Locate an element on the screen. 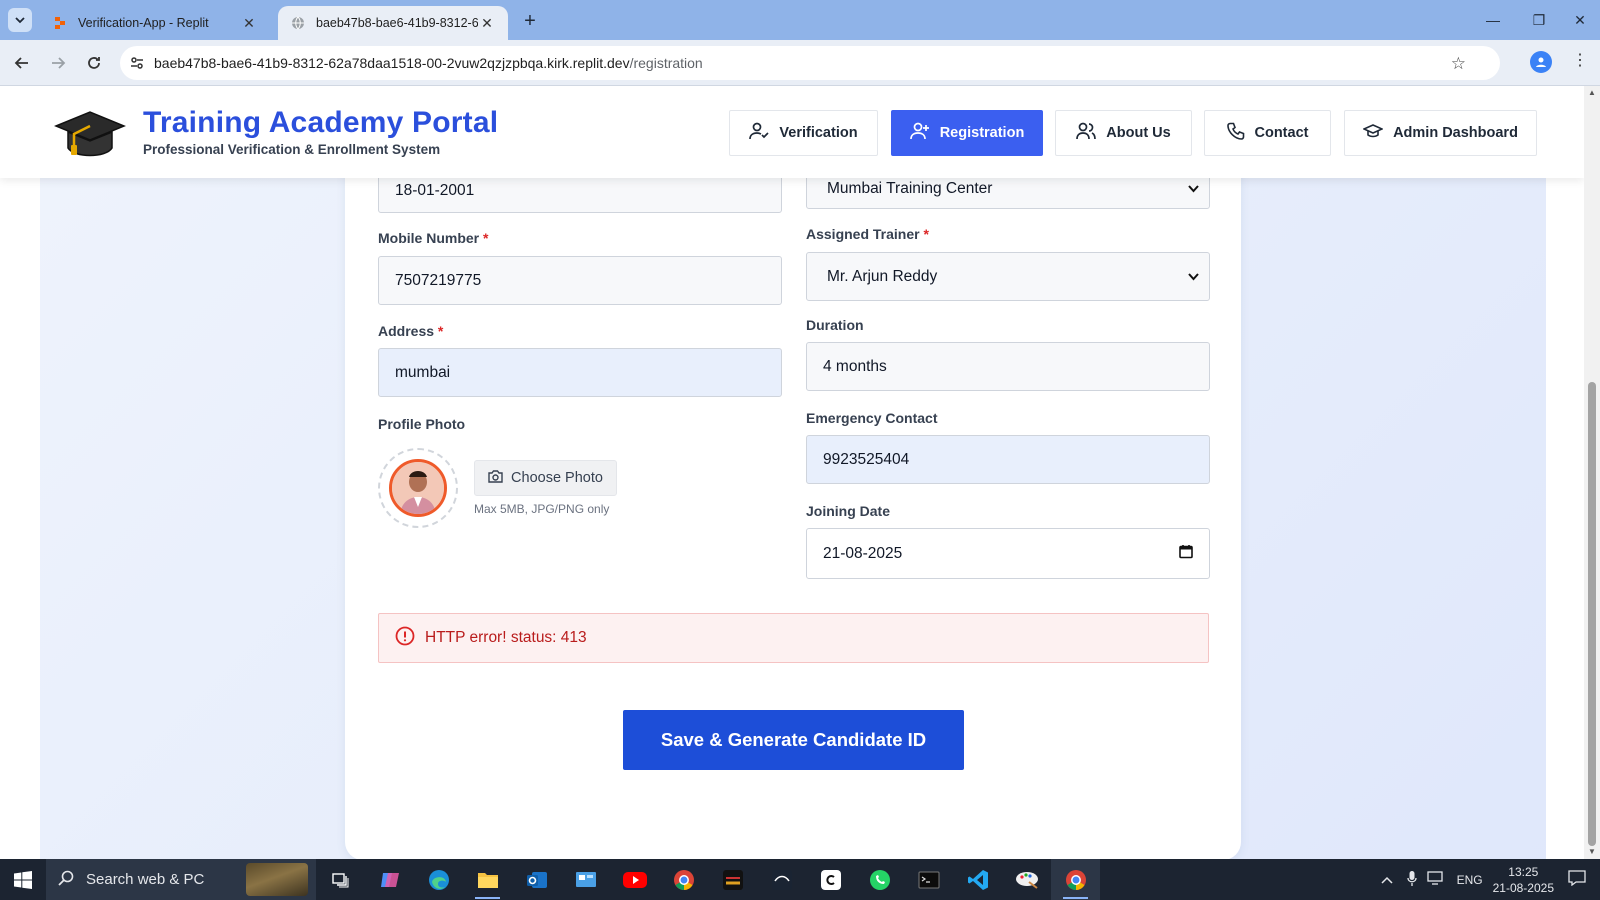  joining-date-value: 21-08-2025 is located at coordinates (863, 553).